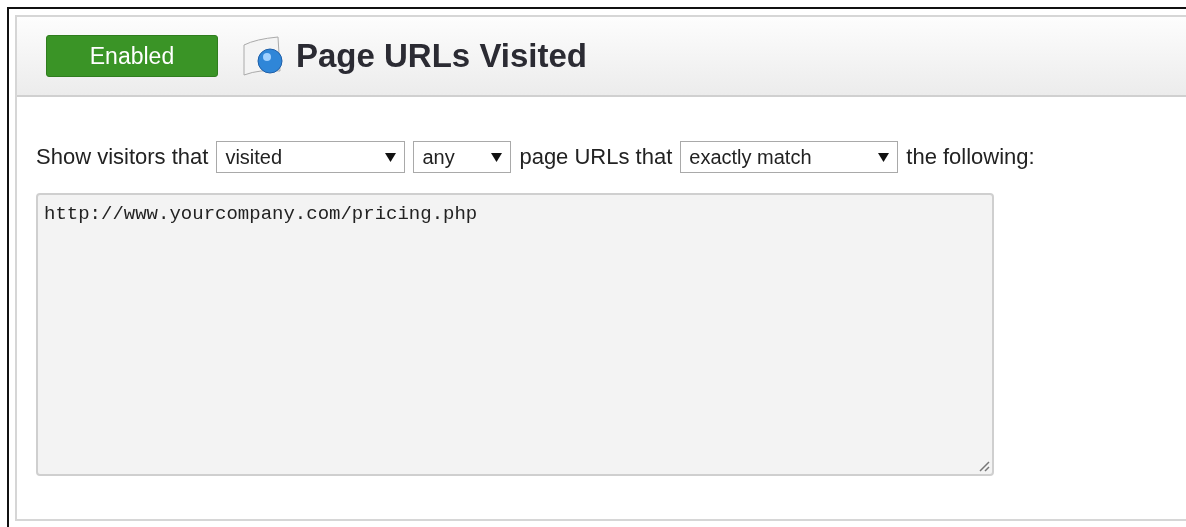  I want to click on filter-label: Show visitors that, so click(122, 157).